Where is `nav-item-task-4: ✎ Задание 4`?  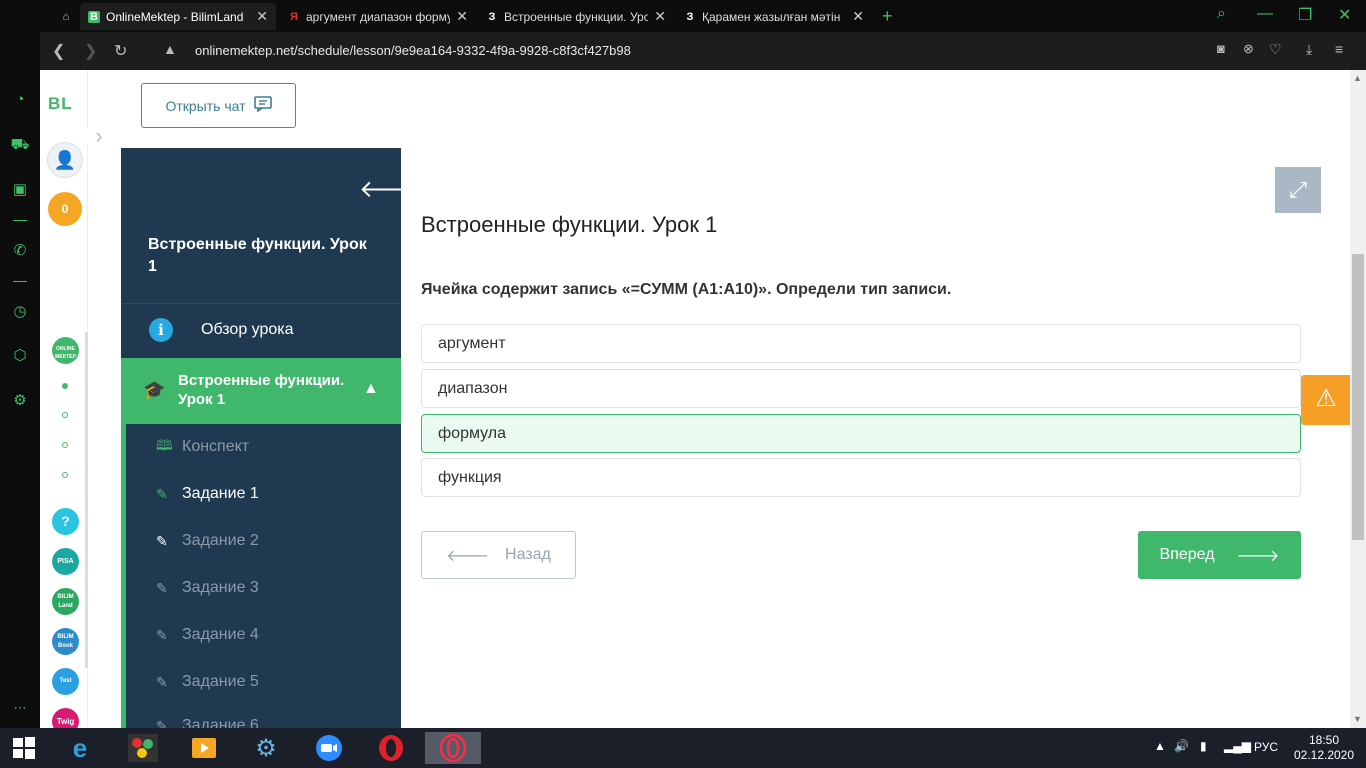
nav-item-task-4: ✎ Задание 4 is located at coordinates (207, 635).